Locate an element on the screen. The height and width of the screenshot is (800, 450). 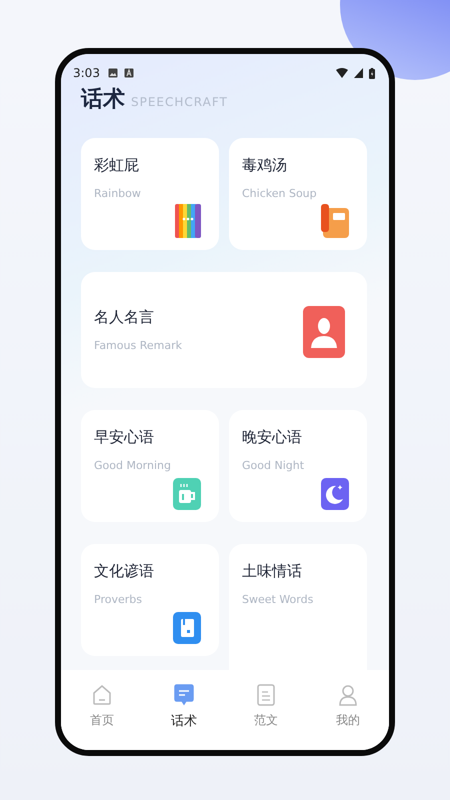
nav-tab: 话术 is located at coordinates (184, 707).